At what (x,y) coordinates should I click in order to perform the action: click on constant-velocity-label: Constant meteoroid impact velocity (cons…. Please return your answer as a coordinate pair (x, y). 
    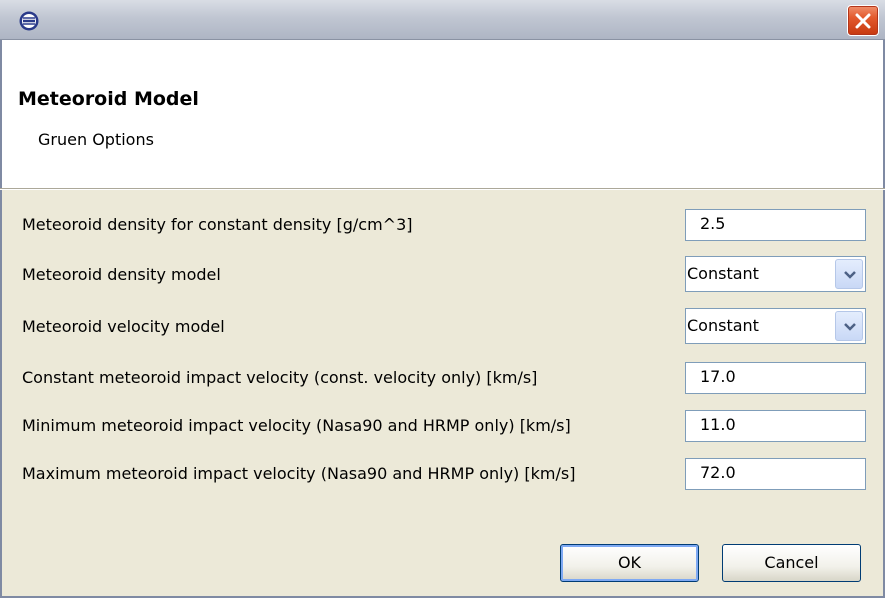
    Looking at the image, I should click on (280, 377).